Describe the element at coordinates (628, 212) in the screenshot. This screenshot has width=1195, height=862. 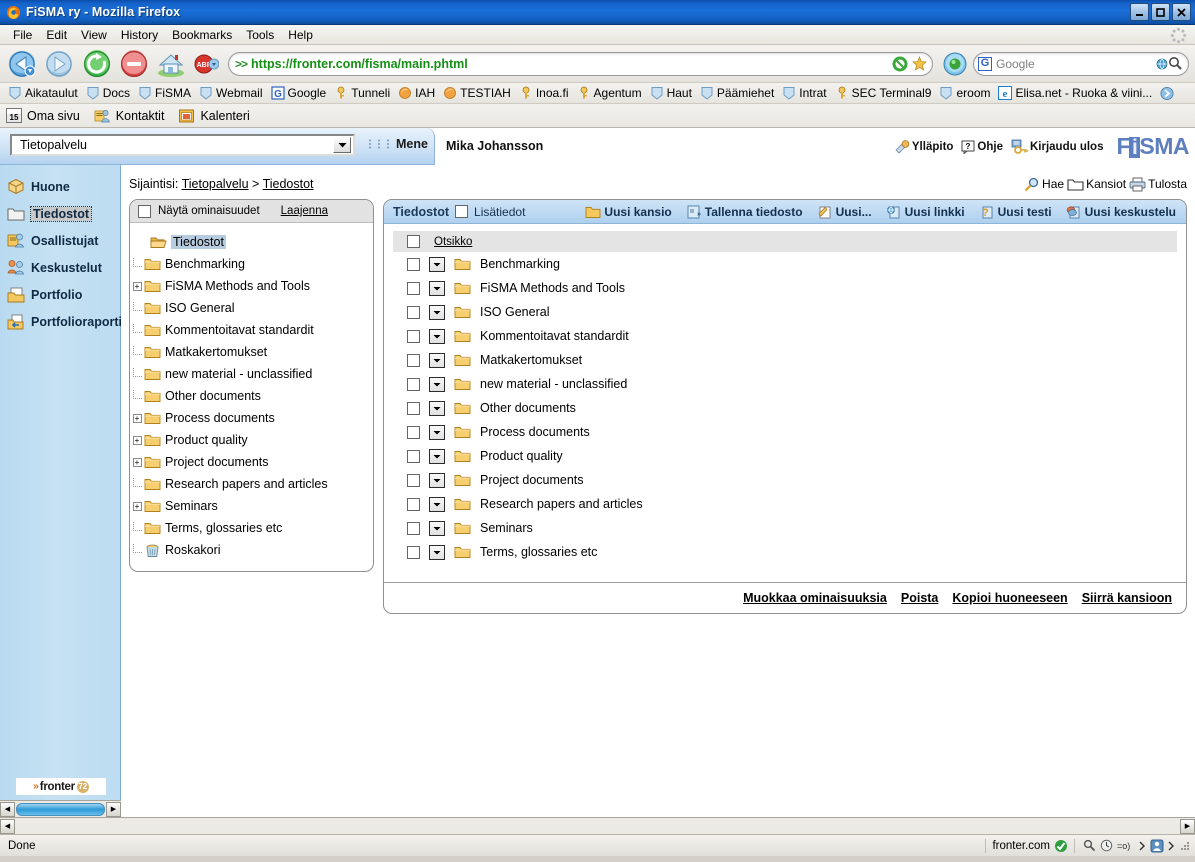
I see `new-folder-button: Uusi kansio` at that location.